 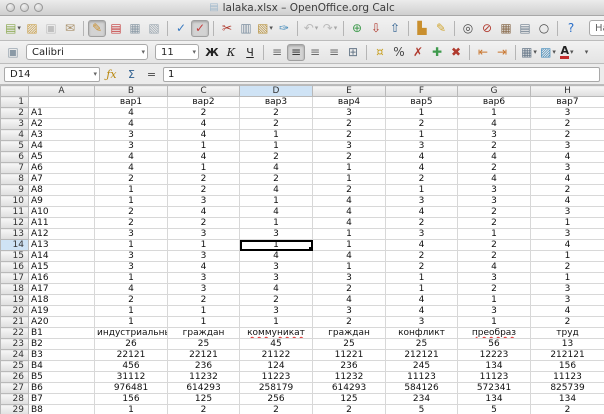 I want to click on cell-H24: 212121, so click(x=567, y=355).